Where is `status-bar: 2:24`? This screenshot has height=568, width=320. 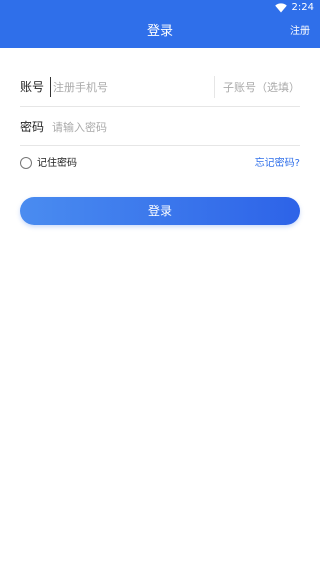 status-bar: 2:24 is located at coordinates (160, 8).